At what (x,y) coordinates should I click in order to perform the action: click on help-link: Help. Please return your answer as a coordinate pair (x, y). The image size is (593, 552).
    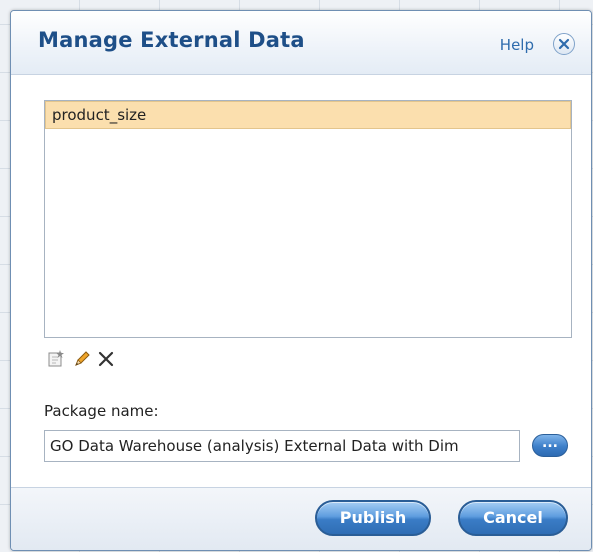
    Looking at the image, I should click on (517, 45).